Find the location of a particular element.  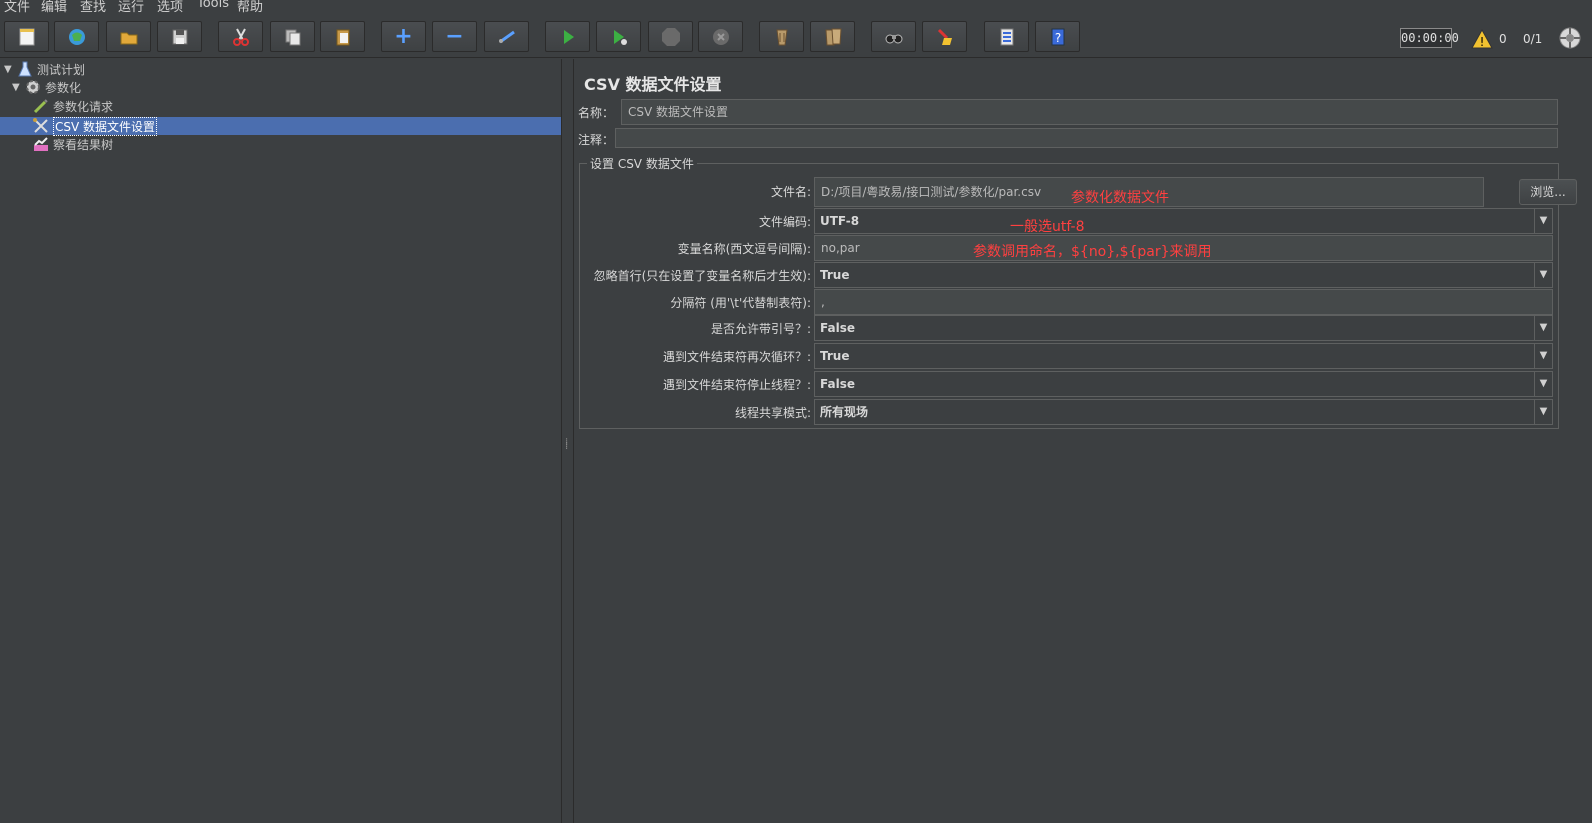

menubar: 文件 编辑 查找 运行 选项 Tools 帮助 is located at coordinates (796, 7).